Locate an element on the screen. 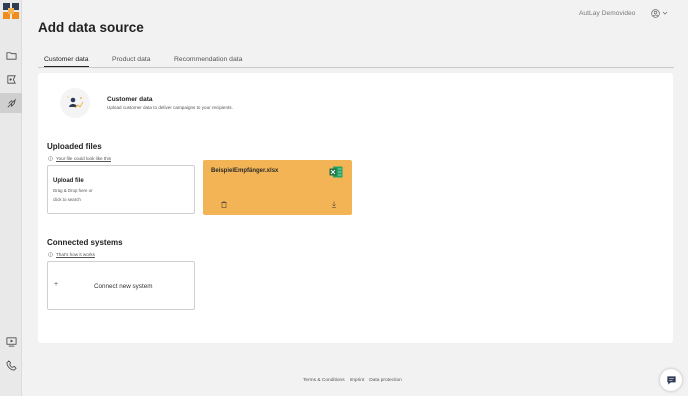 This screenshot has width=688, height=396. app-logo is located at coordinates (11, 11).